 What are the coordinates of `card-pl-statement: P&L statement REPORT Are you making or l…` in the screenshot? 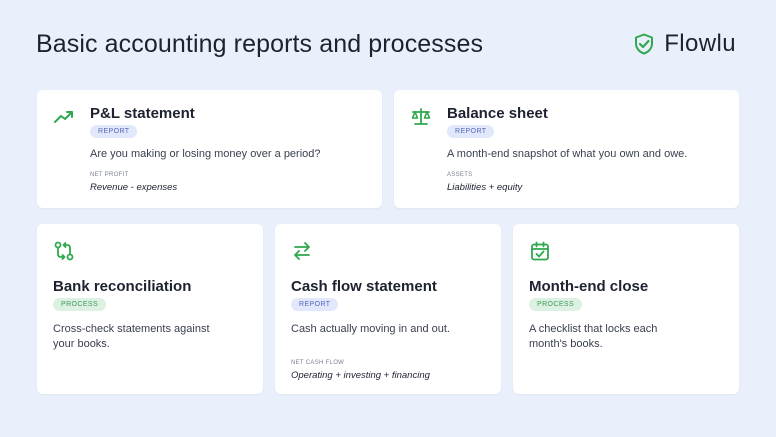 It's located at (209, 149).